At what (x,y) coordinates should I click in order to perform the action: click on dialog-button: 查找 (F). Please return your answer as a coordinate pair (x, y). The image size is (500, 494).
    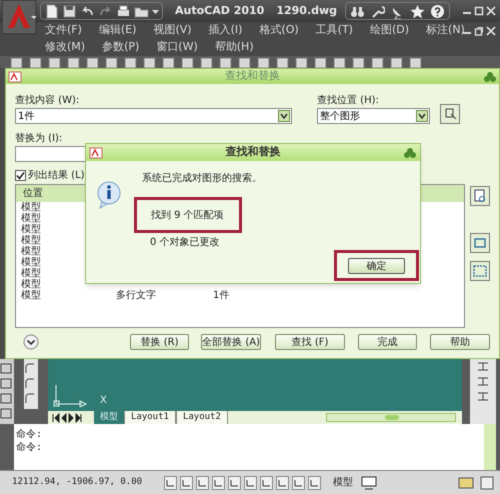
    Looking at the image, I should click on (310, 342).